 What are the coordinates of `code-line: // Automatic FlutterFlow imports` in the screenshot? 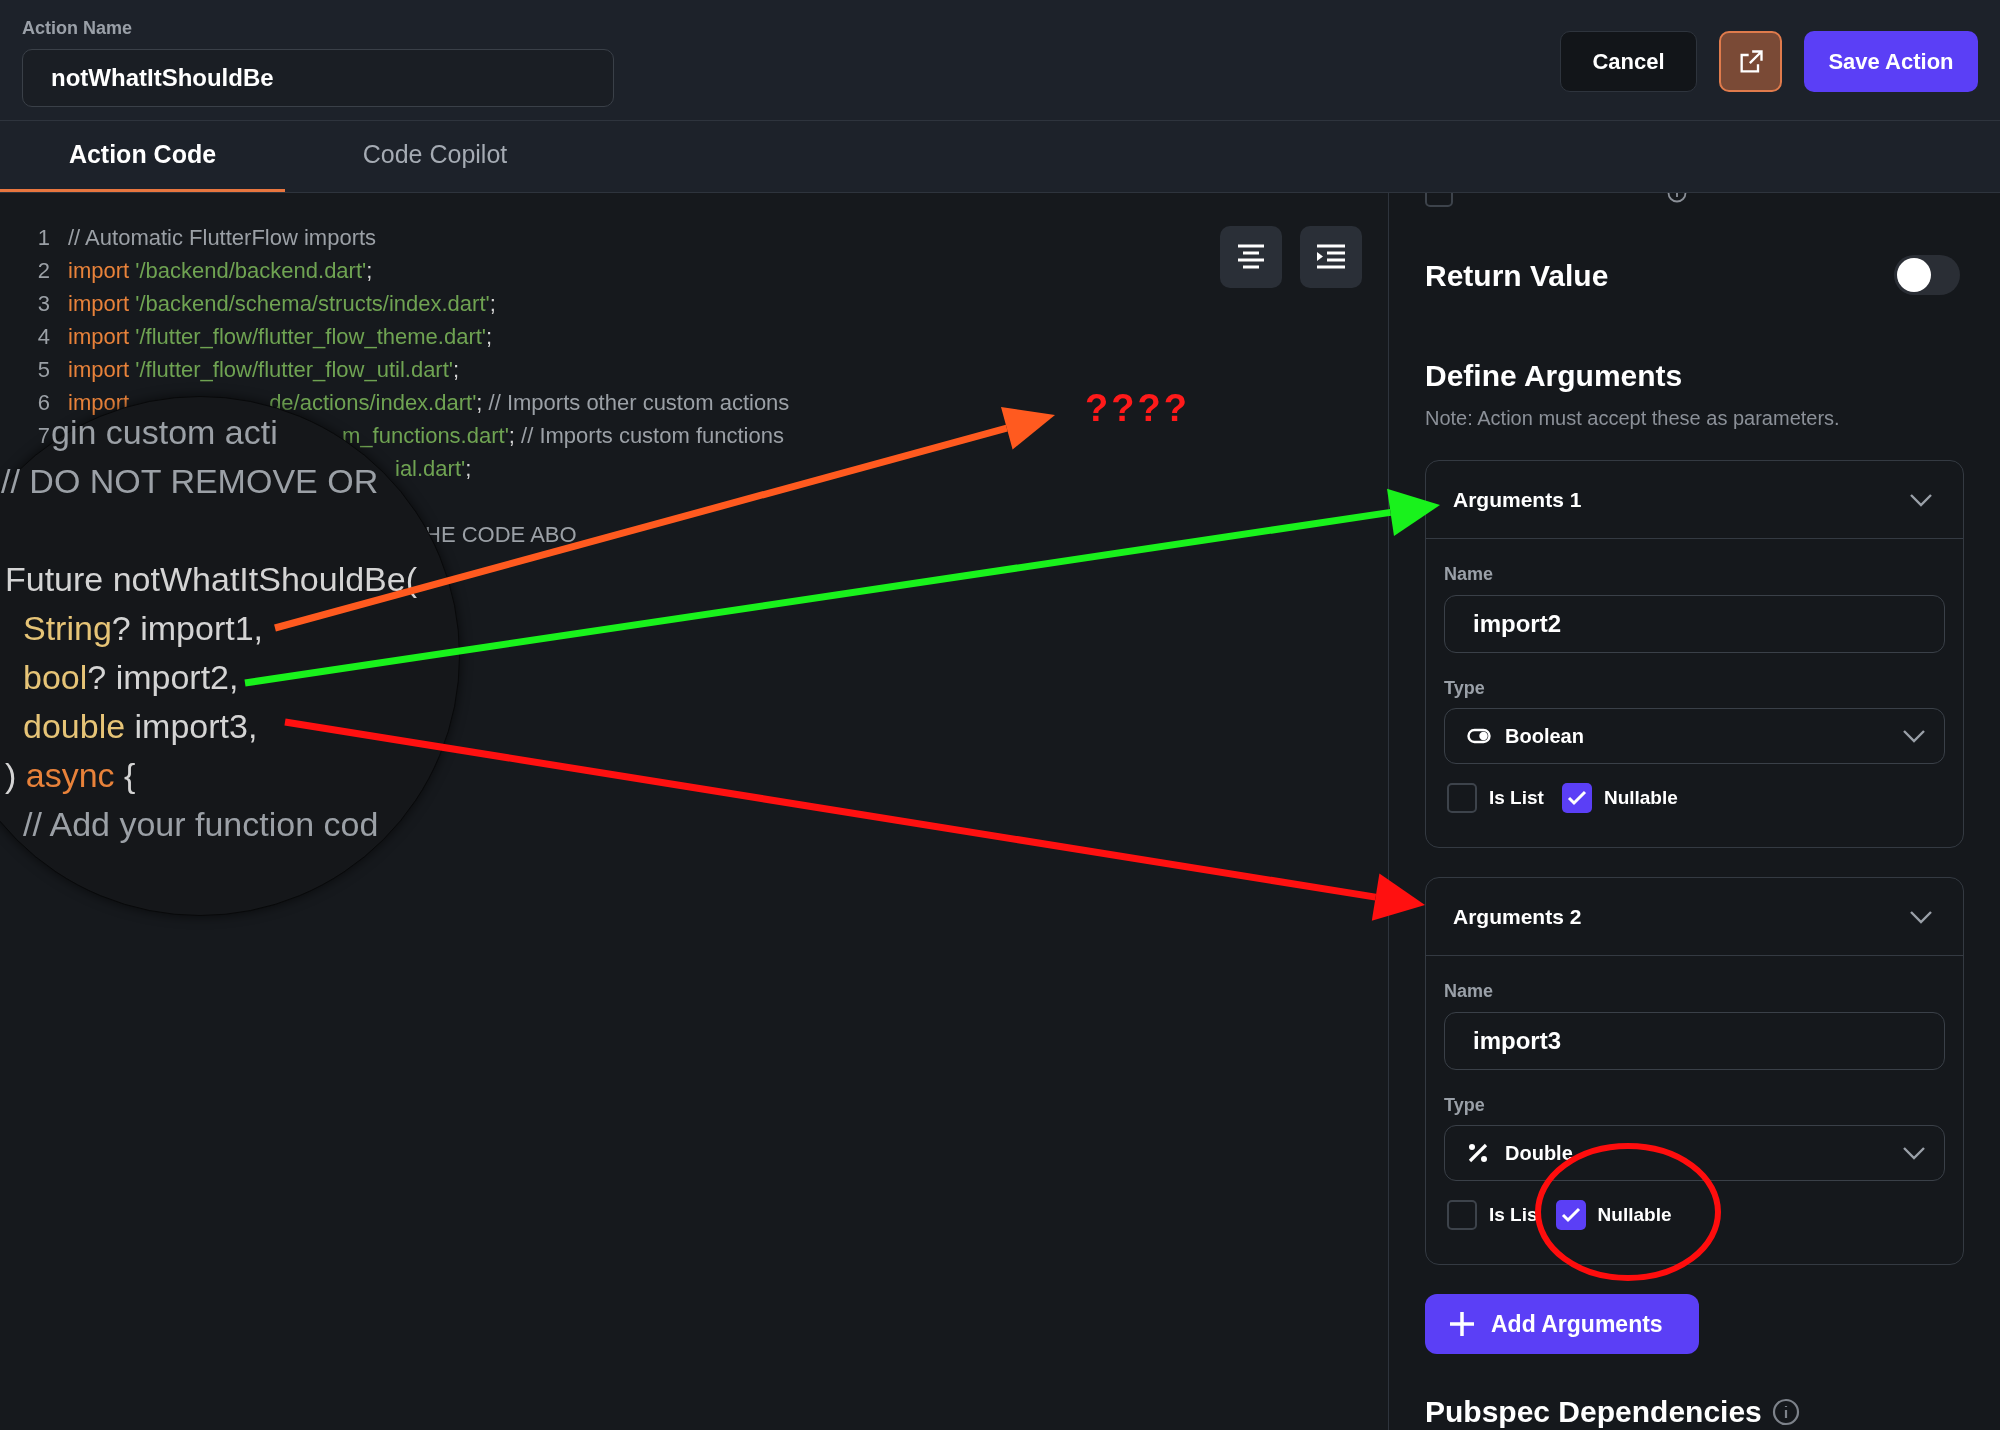 It's located at (222, 238).